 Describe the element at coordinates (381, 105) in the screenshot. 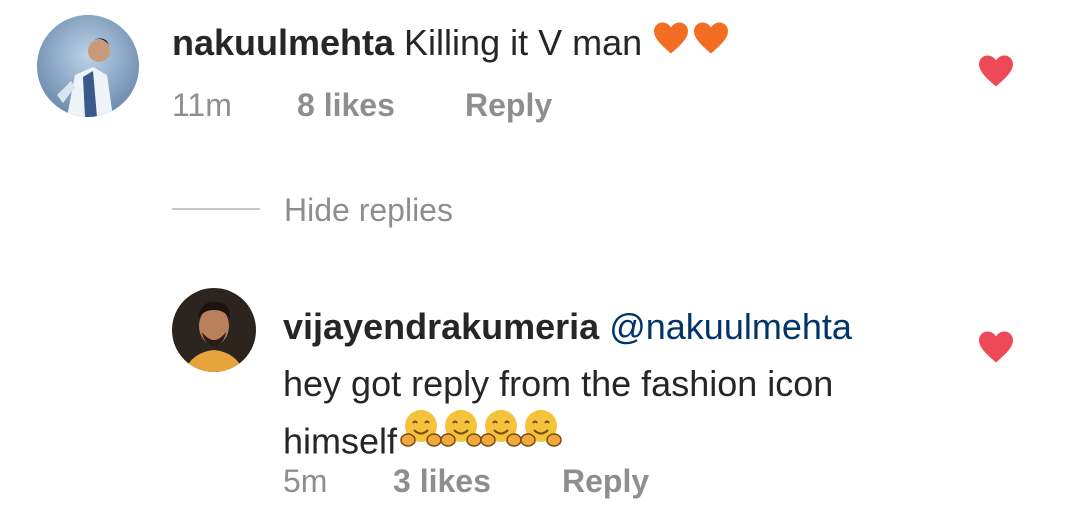

I see `likes-count-link: 8 likes` at that location.